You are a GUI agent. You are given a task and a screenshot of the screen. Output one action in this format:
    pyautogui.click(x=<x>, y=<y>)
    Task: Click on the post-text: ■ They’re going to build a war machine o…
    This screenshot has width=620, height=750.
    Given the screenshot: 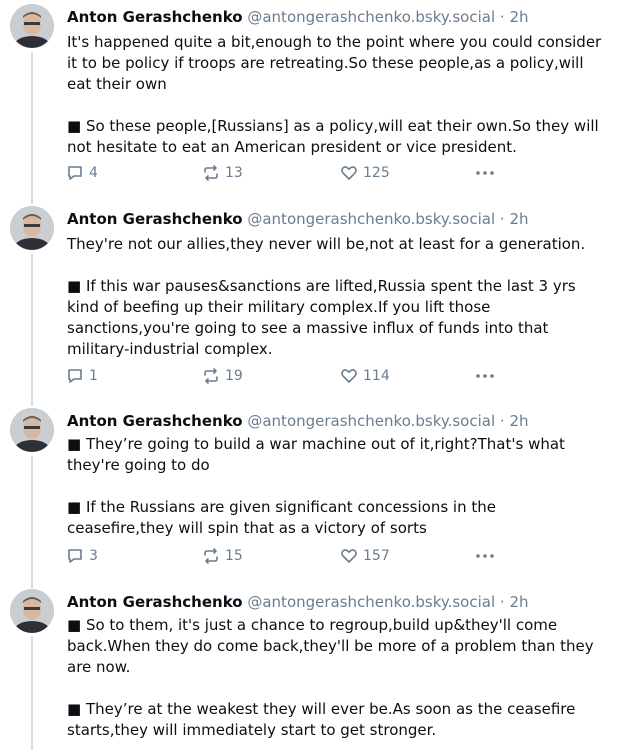 What is the action you would take?
    pyautogui.click(x=337, y=486)
    